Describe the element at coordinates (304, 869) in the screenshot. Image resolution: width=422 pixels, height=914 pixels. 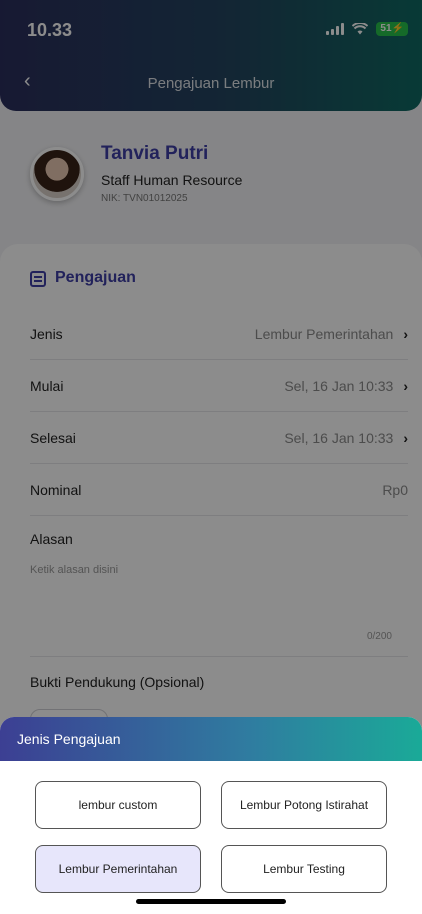
I see `option-lembur-testing: Lembur Testing` at that location.